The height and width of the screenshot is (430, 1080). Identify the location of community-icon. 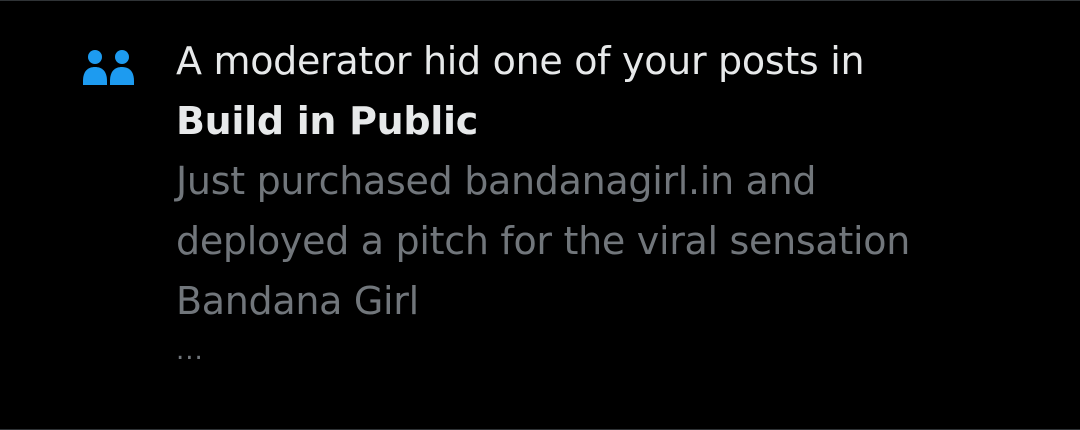
(112, 70).